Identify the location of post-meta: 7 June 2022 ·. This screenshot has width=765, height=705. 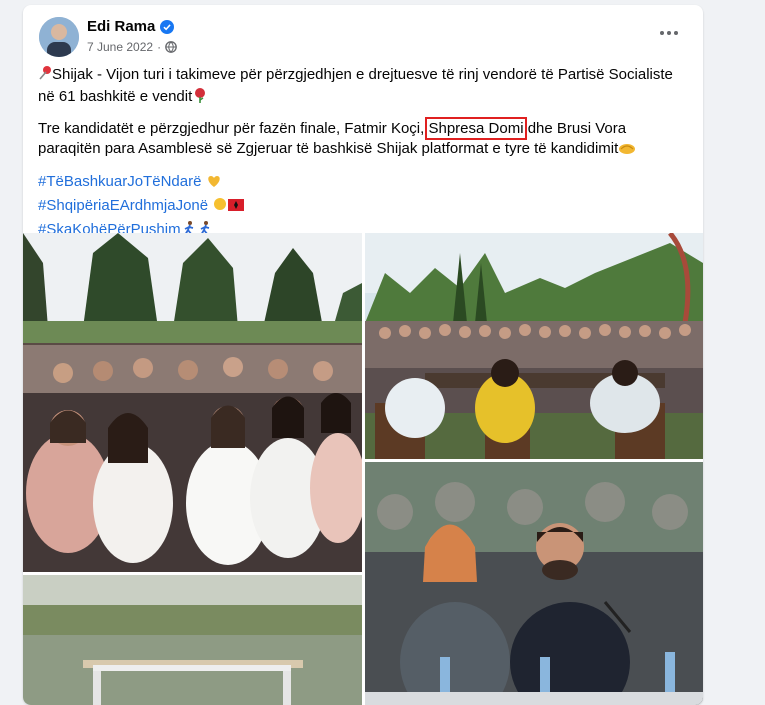
(132, 47).